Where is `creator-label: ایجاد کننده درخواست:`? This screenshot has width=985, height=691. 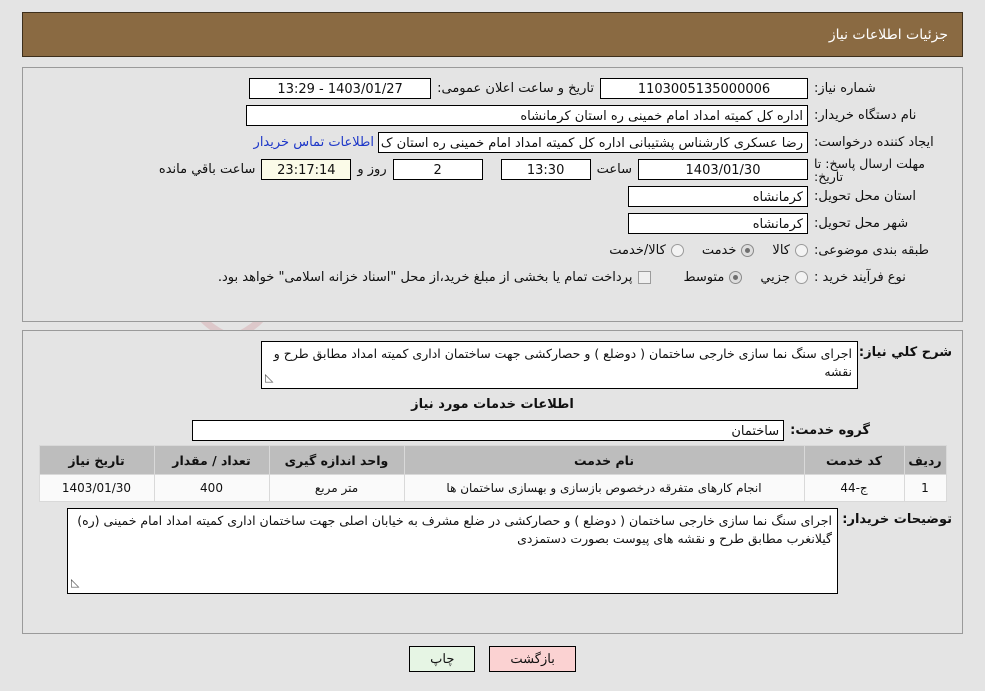 creator-label: ایجاد کننده درخواست: is located at coordinates (874, 142).